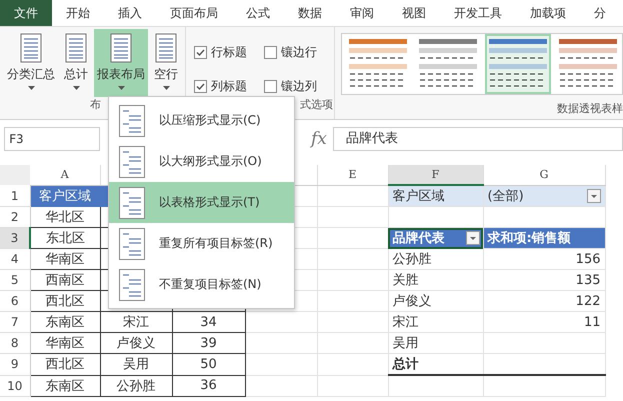 The height and width of the screenshot is (401, 623). What do you see at coordinates (435, 175) in the screenshot?
I see `column-header: F` at bounding box center [435, 175].